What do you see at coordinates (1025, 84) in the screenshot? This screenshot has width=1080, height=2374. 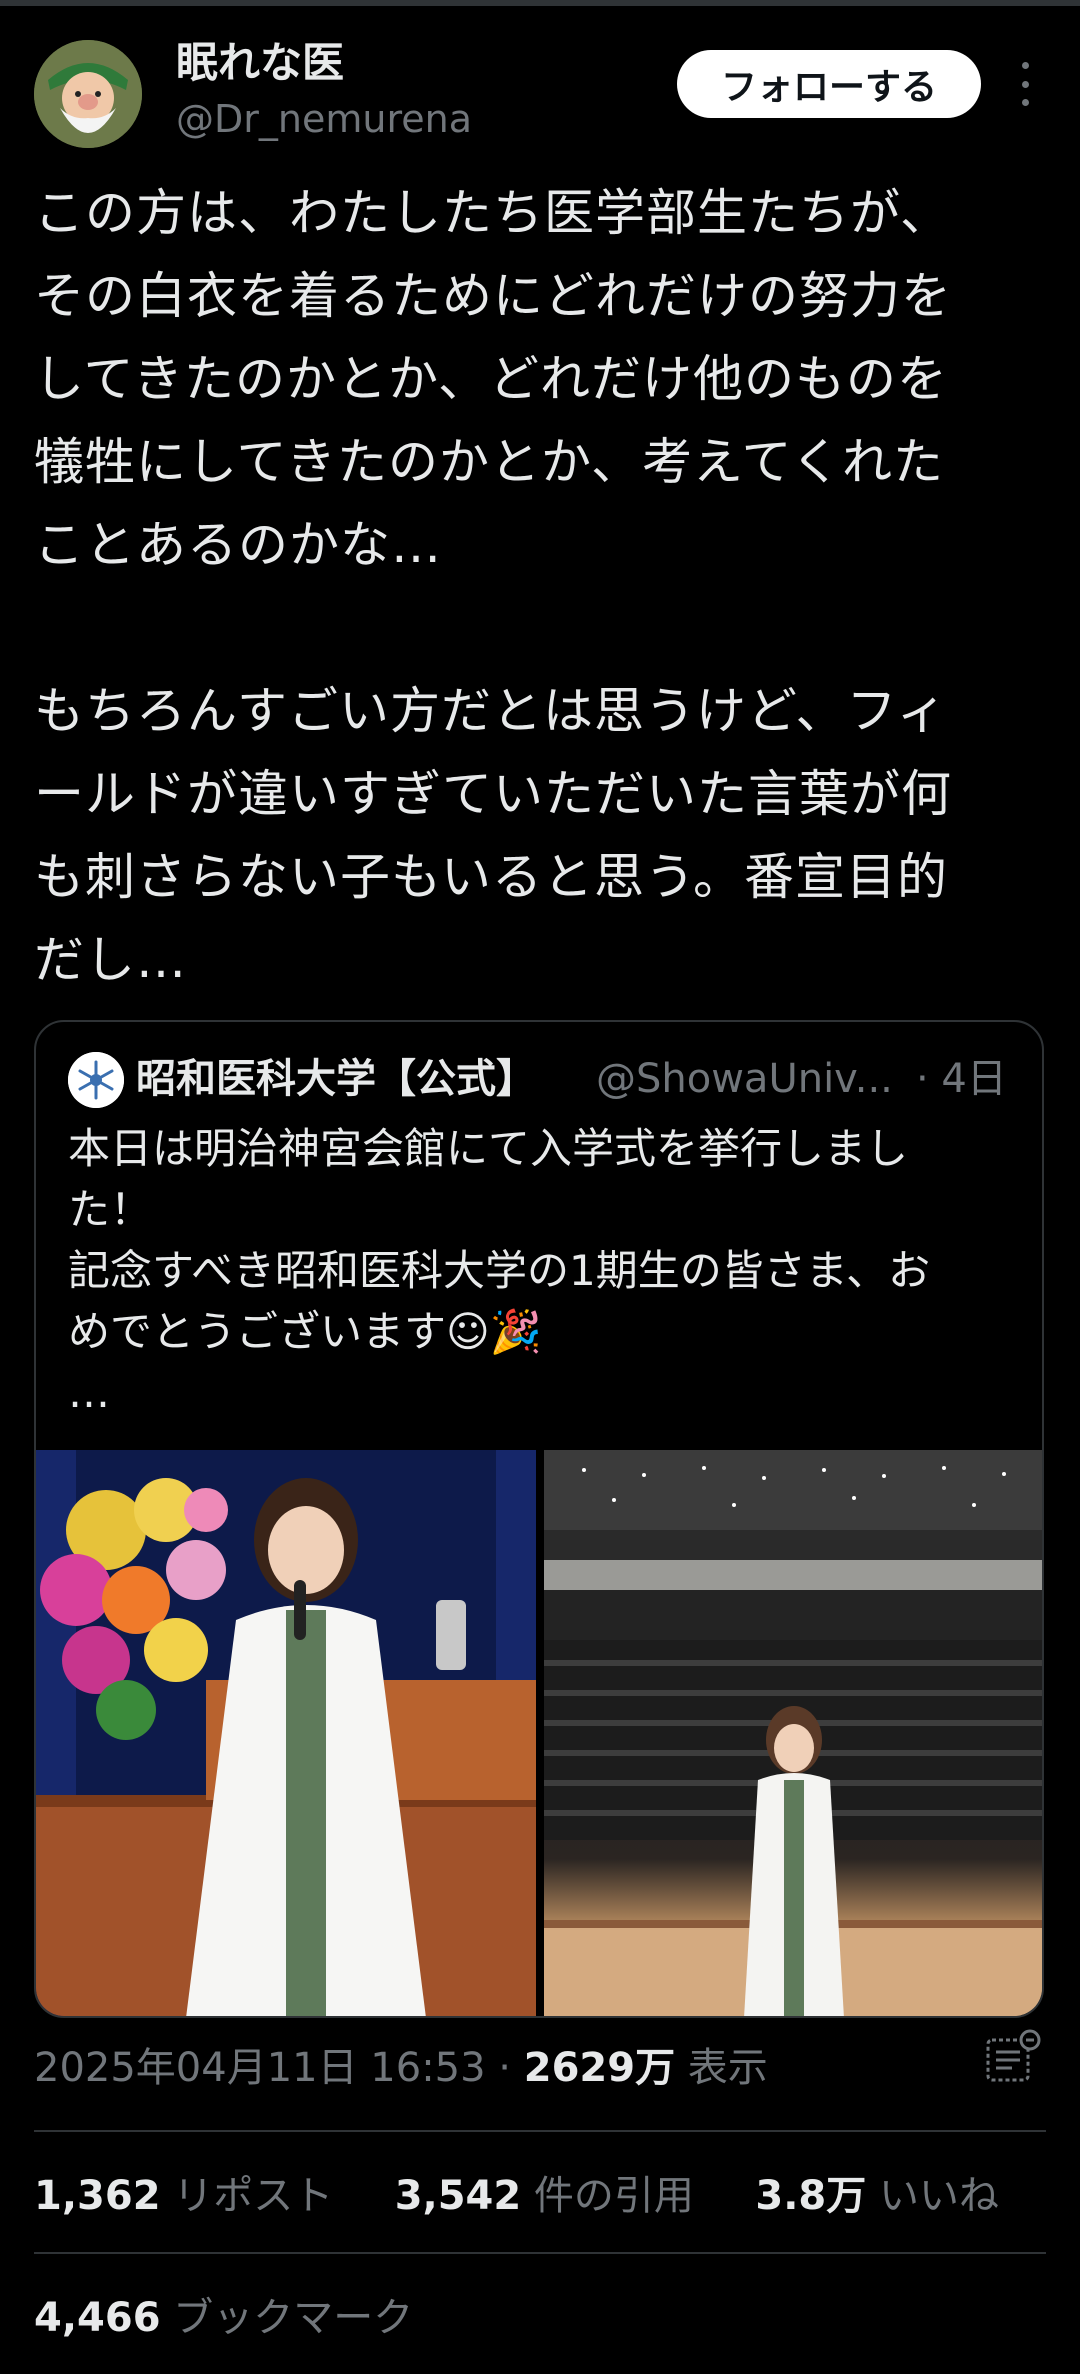 I see `more-options-icon` at bounding box center [1025, 84].